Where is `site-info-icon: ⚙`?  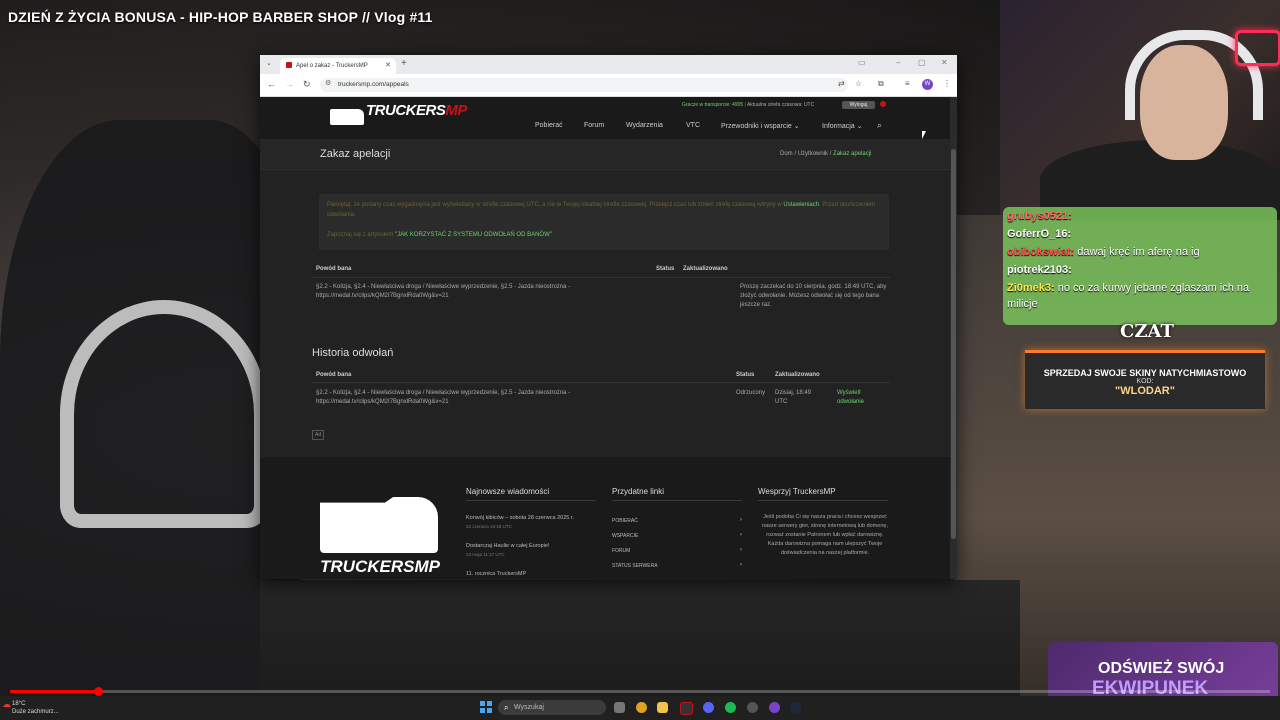
site-info-icon: ⚙ is located at coordinates (328, 83).